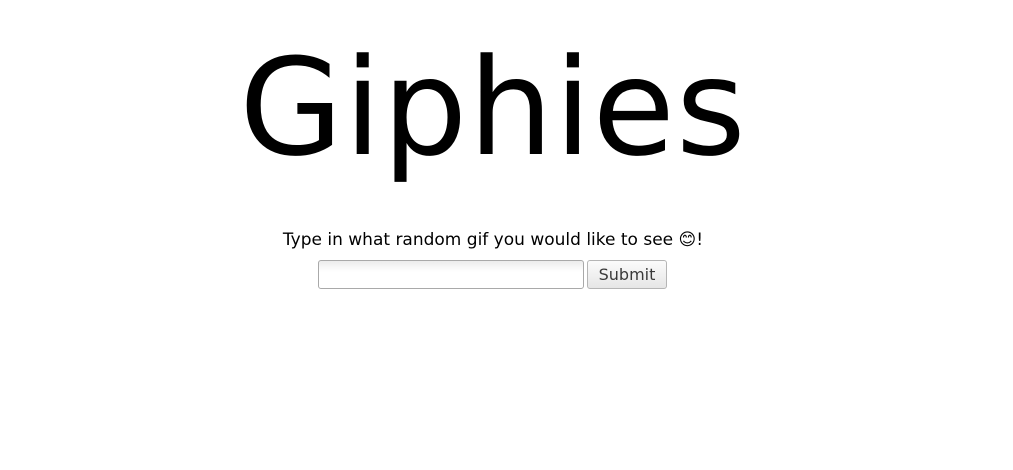  I want to click on search-form: Submit, so click(492, 274).